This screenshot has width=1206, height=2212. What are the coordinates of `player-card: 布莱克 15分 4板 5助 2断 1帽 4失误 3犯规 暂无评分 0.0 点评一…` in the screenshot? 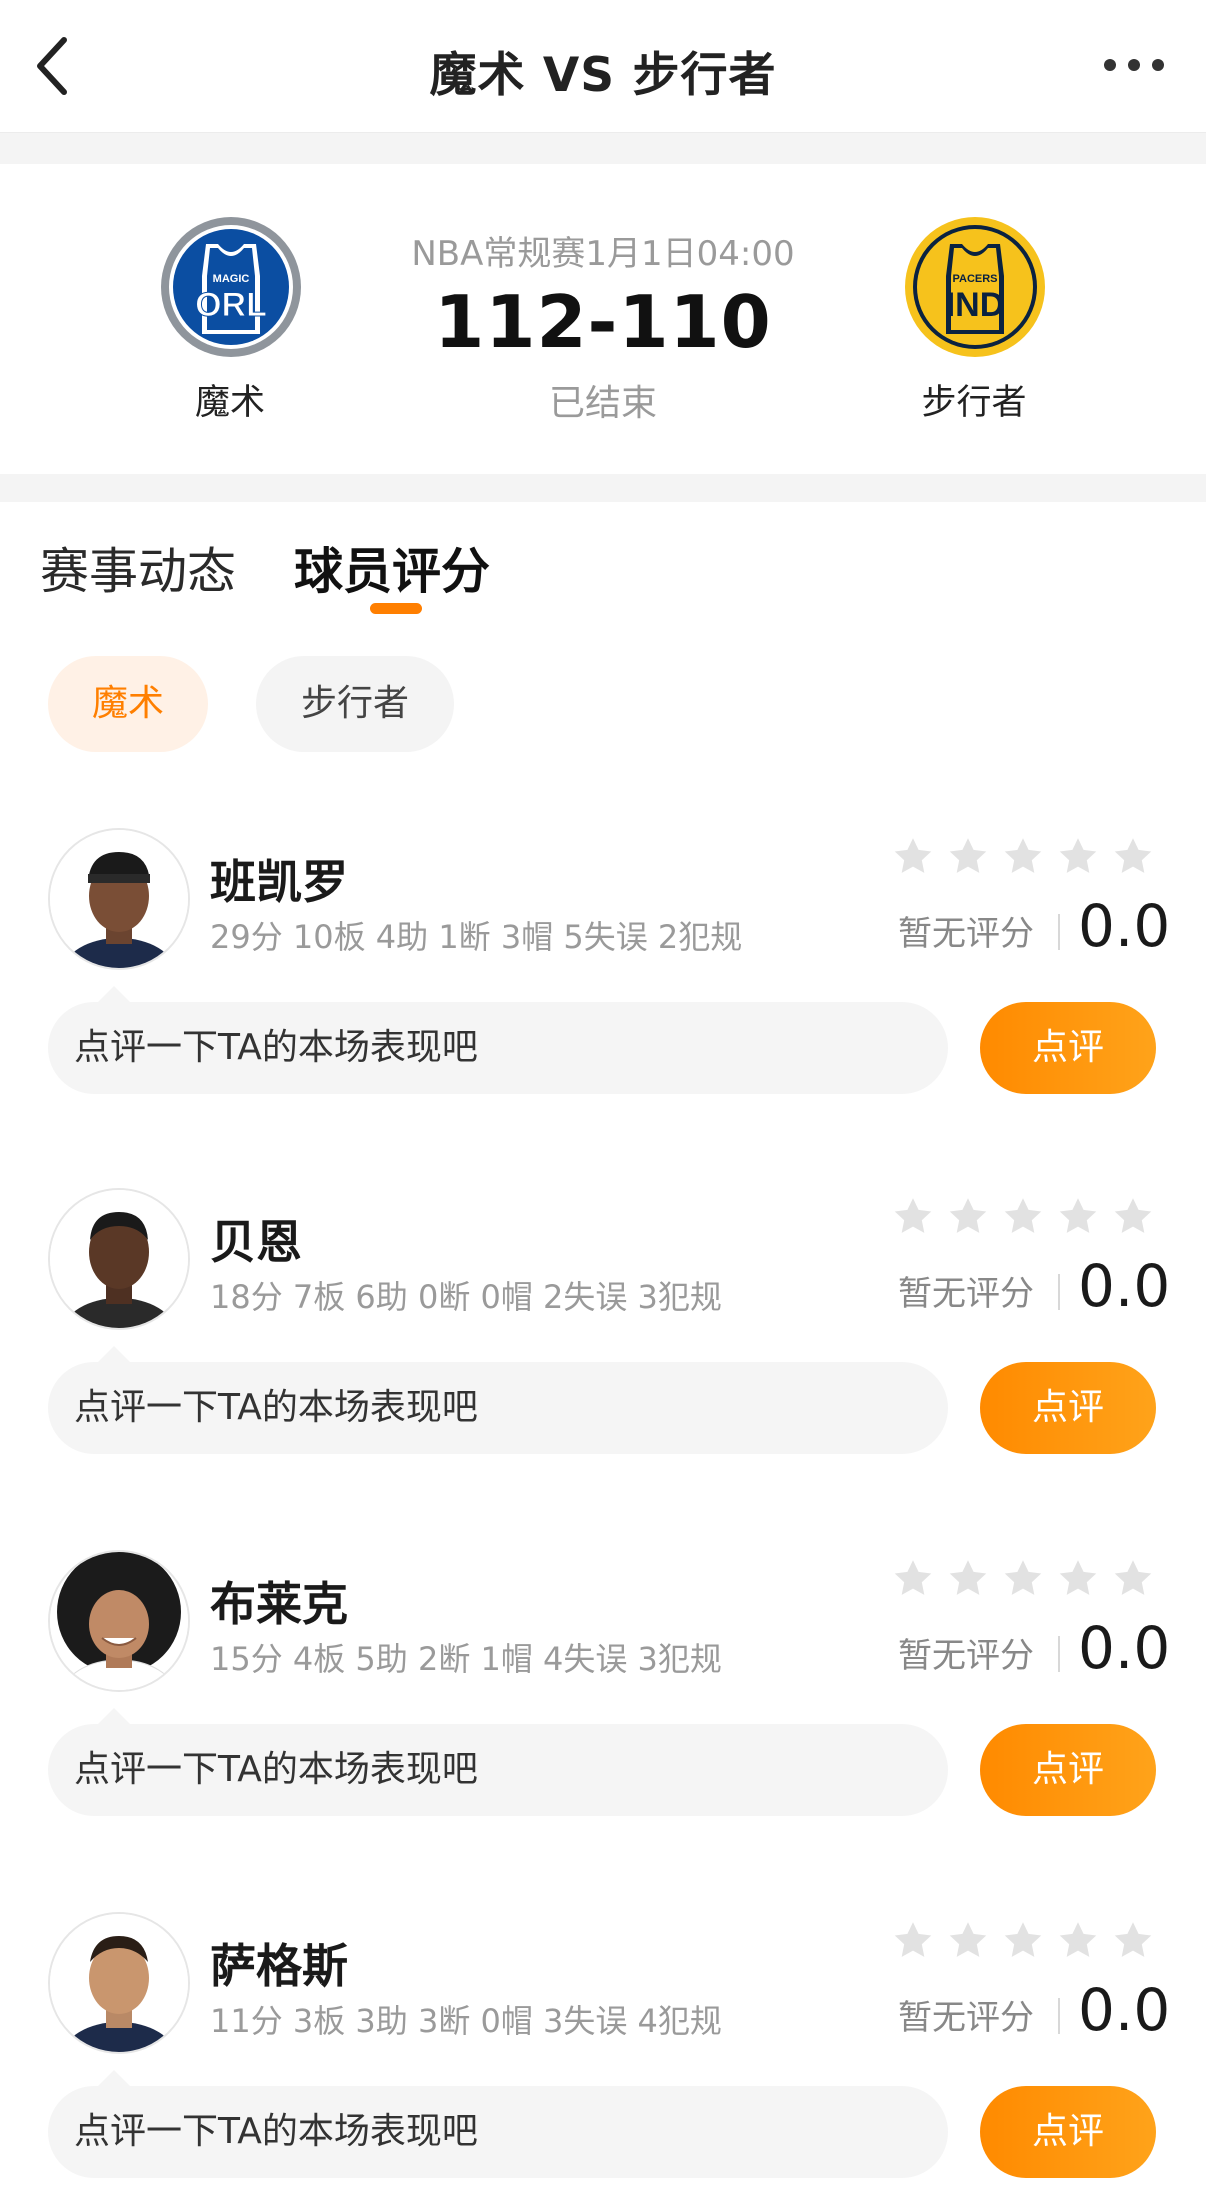 It's located at (603, 1700).